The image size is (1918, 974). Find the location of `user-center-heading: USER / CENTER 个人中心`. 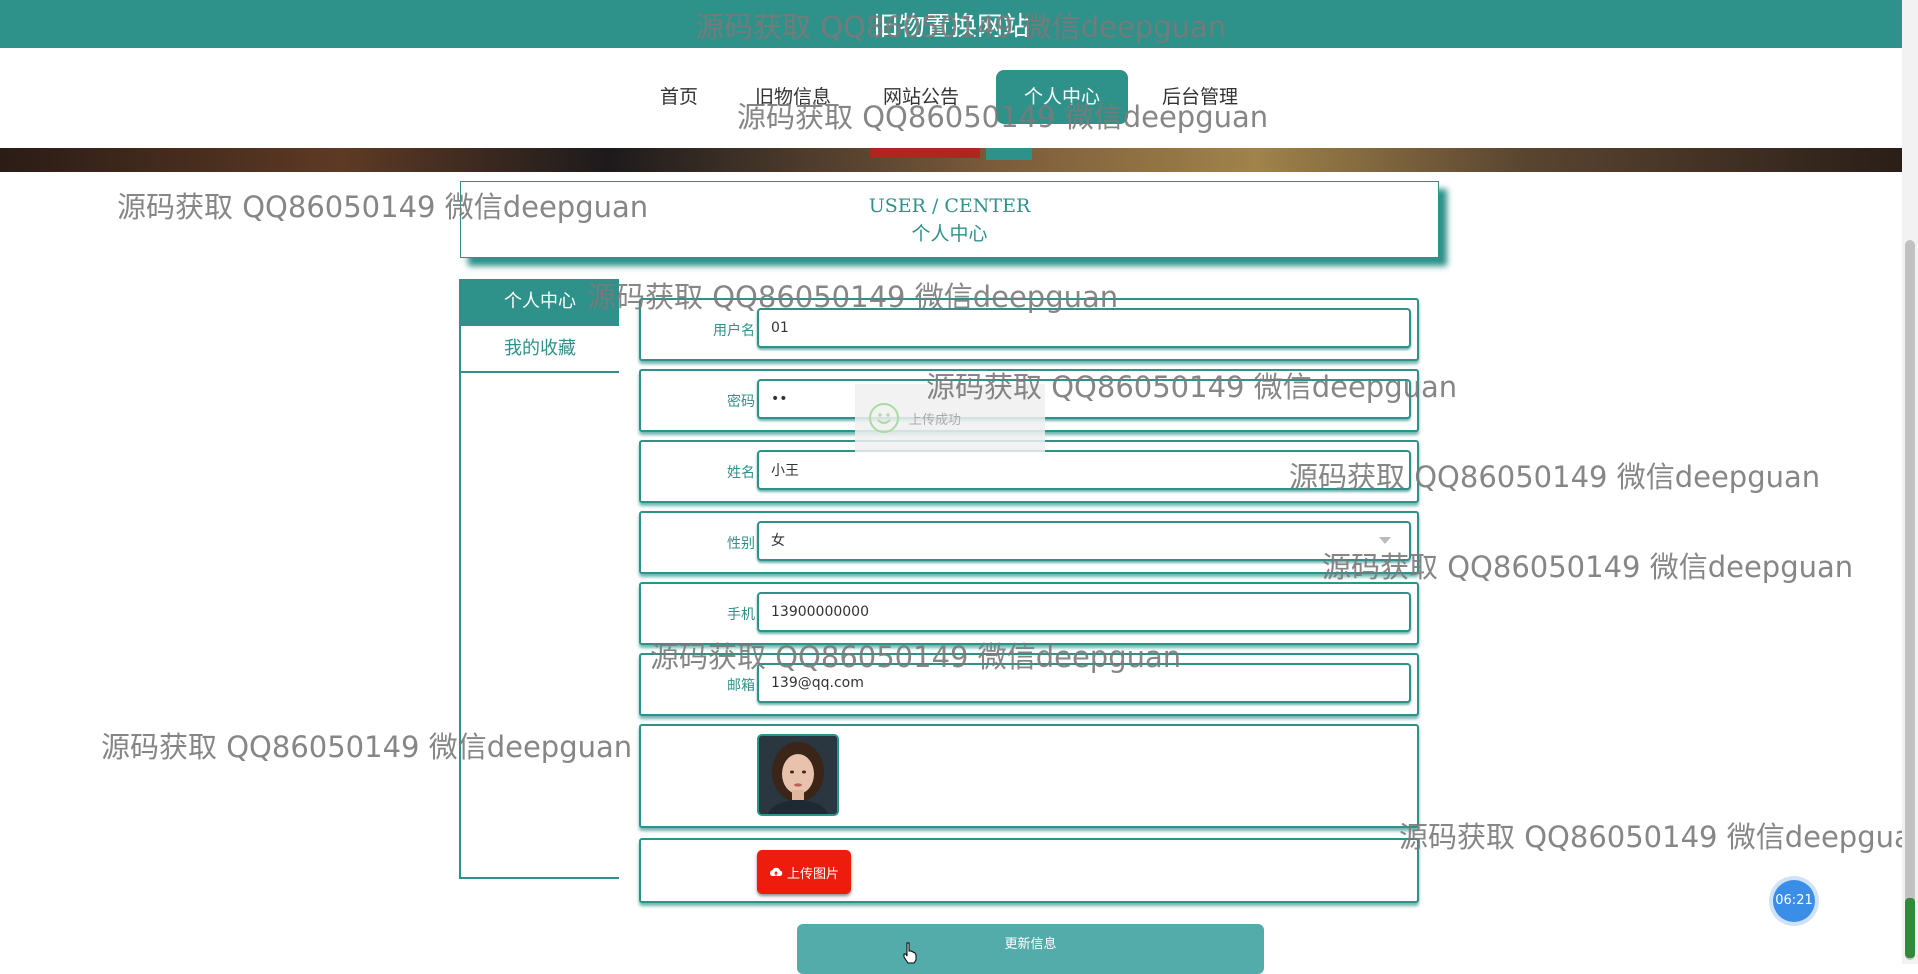

user-center-heading: USER / CENTER 个人中心 is located at coordinates (949, 219).